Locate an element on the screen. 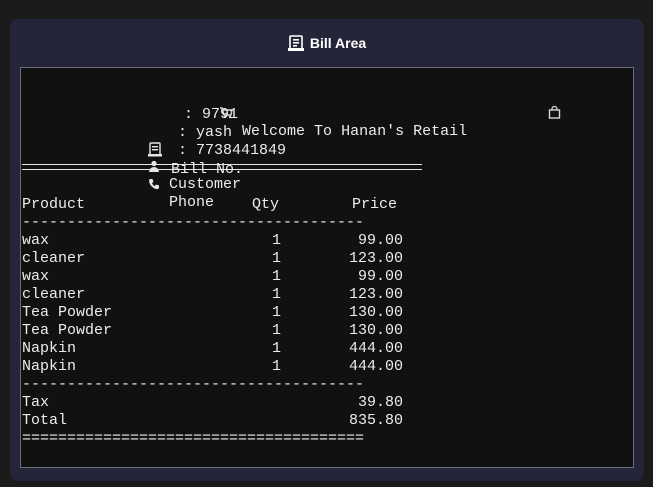 This screenshot has width=653, height=487. total-value: 835.80 is located at coordinates (375, 420).